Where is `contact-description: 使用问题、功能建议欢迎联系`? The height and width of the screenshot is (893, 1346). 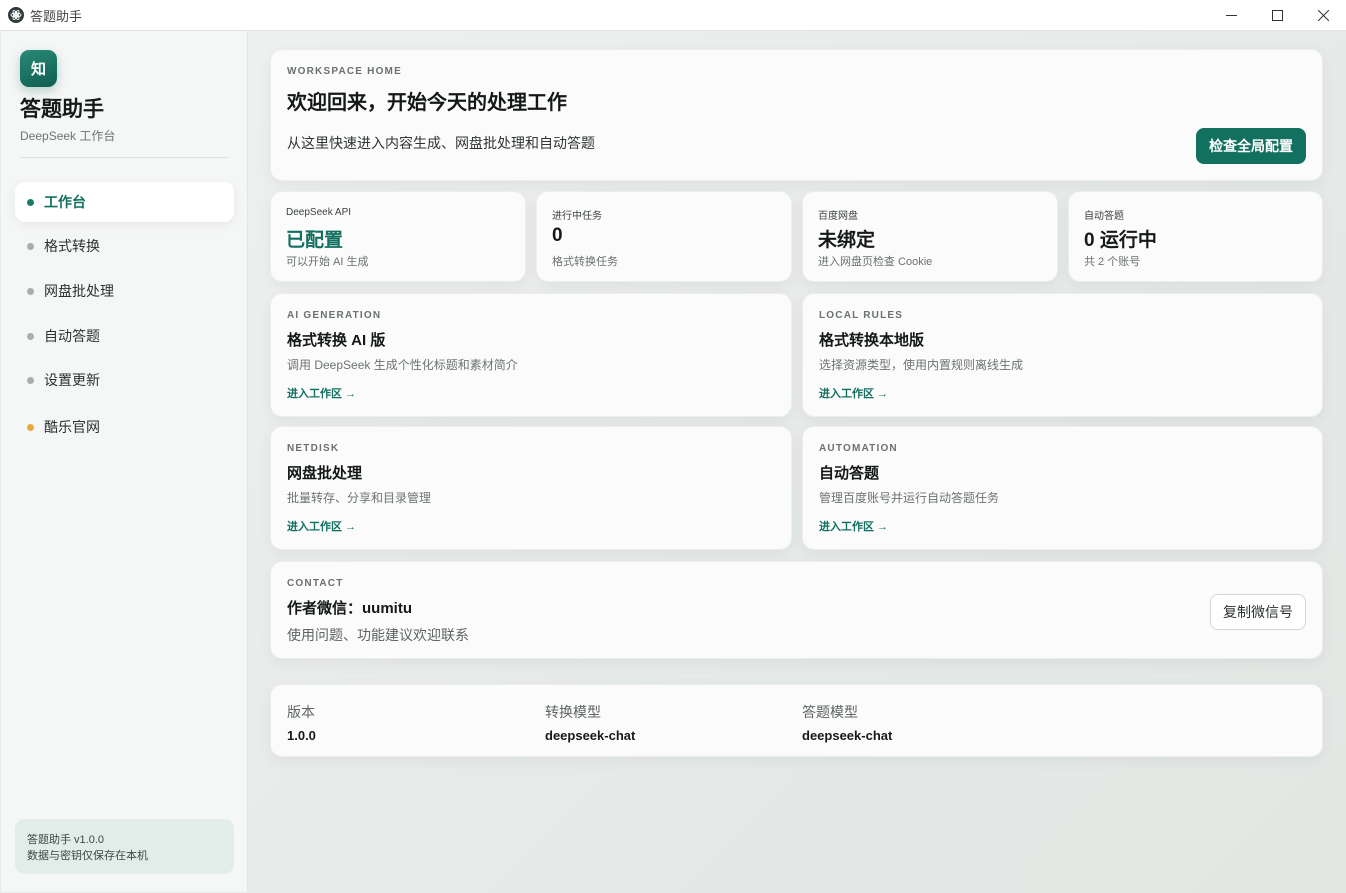 contact-description: 使用问题、功能建议欢迎联系 is located at coordinates (378, 635).